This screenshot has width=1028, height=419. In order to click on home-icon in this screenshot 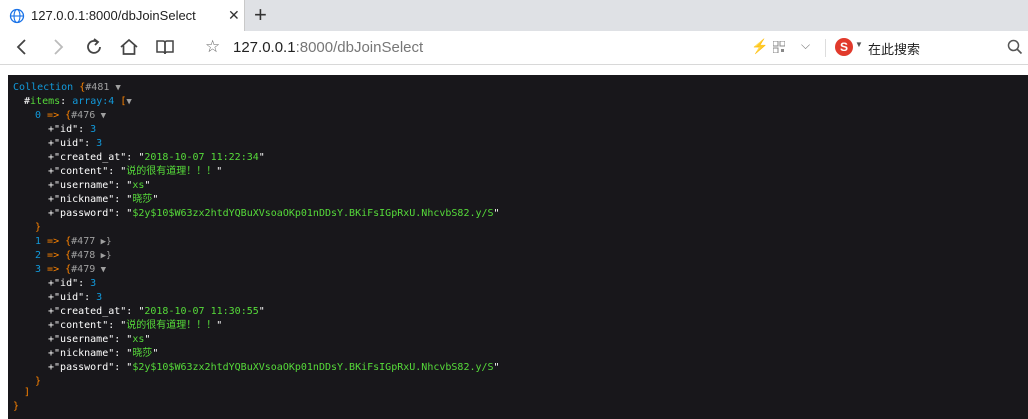, I will do `click(129, 47)`.